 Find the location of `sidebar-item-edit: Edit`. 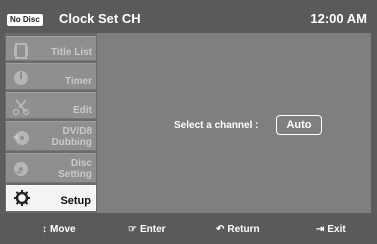

sidebar-item-edit: Edit is located at coordinates (51, 105).